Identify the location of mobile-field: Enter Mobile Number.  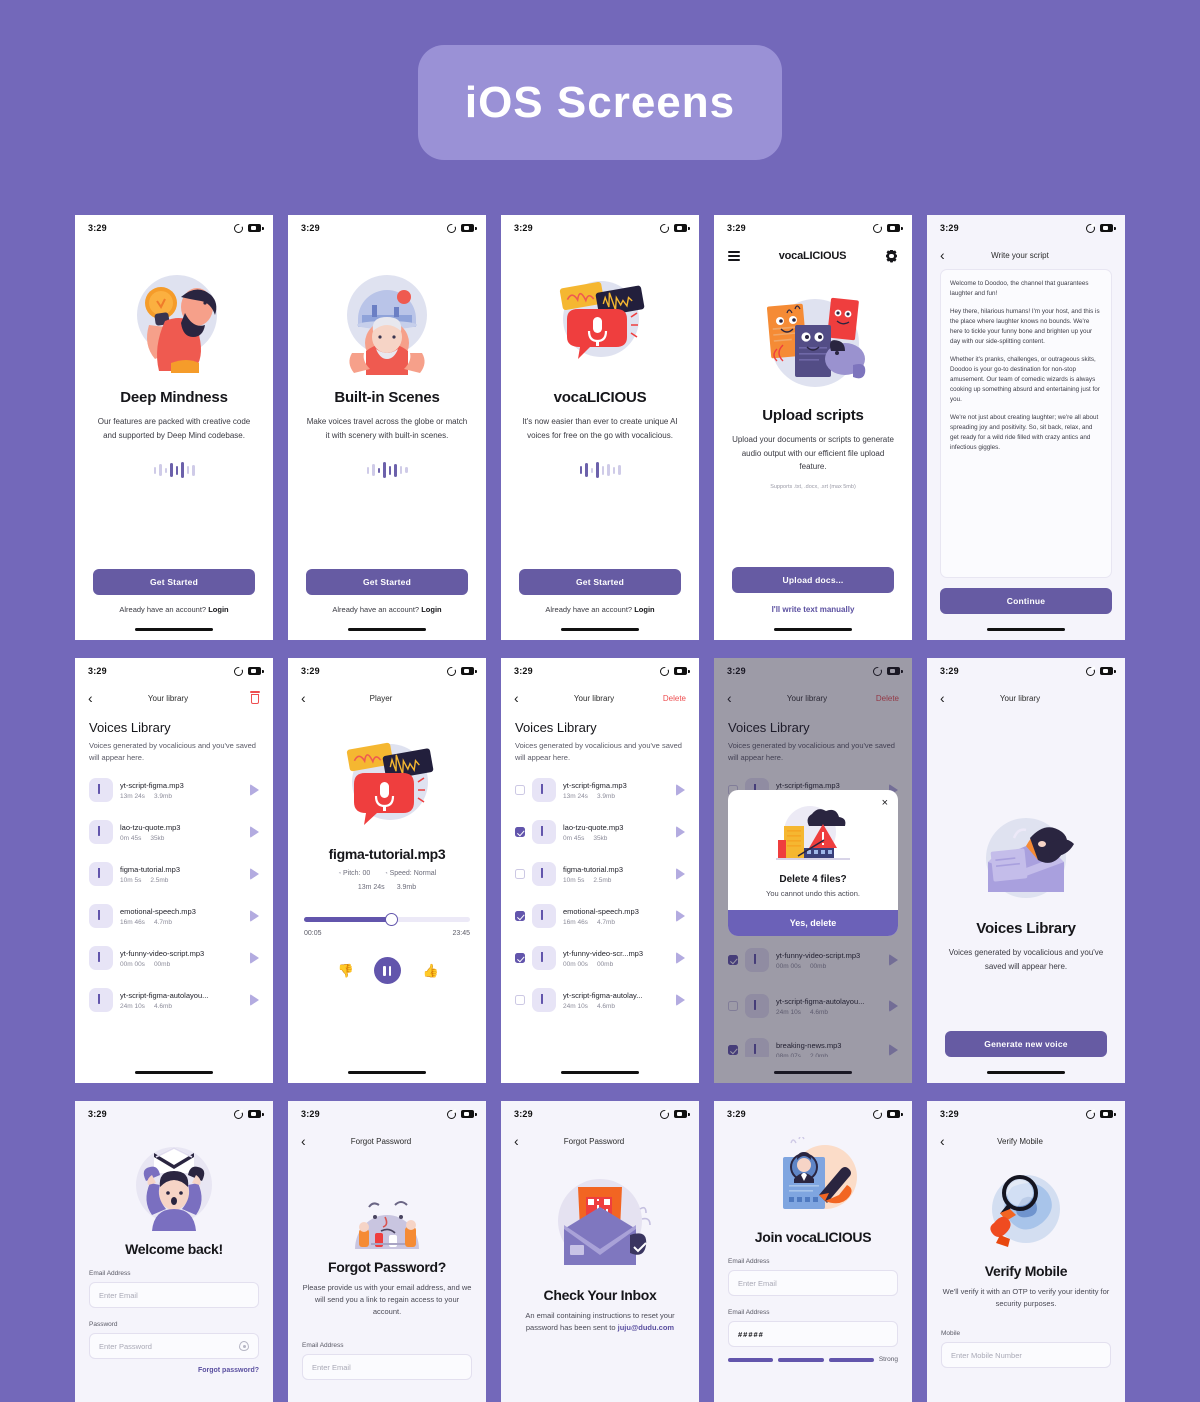
(1026, 1355).